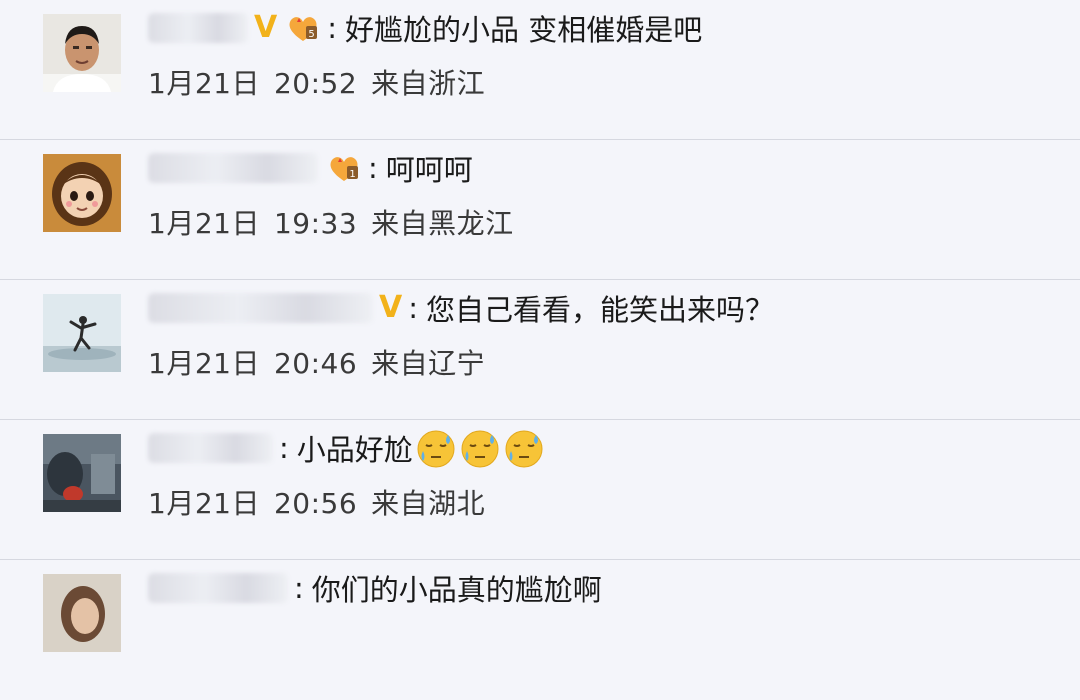 The width and height of the screenshot is (1080, 700). Describe the element at coordinates (428, 503) in the screenshot. I see `comment-location: 来自湖北` at that location.